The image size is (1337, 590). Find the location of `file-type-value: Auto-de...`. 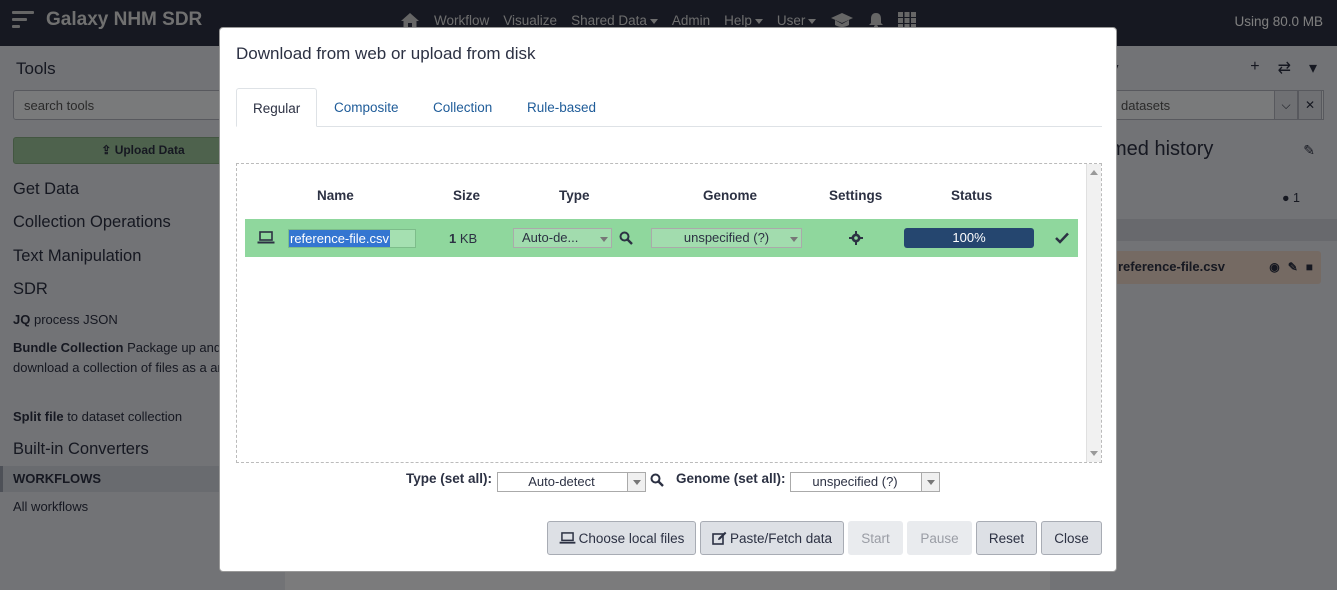

file-type-value: Auto-de... is located at coordinates (550, 237).